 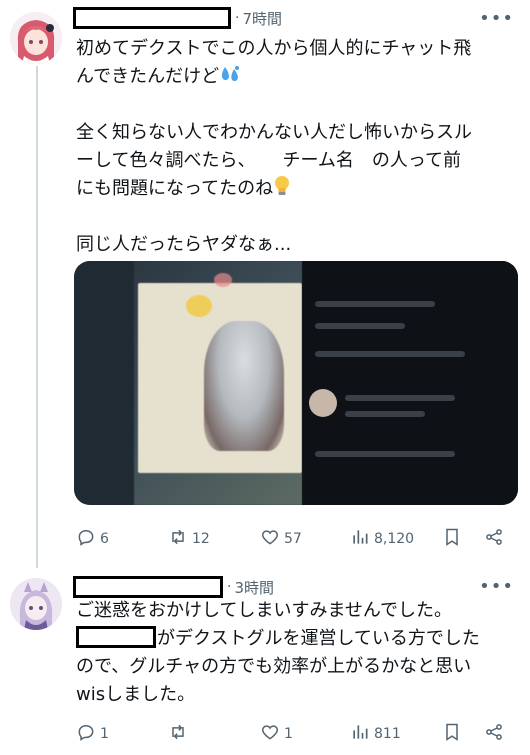 I want to click on tweet-text-line: 全く知らない人でわかんない人だし怖いからスル, so click(x=274, y=132).